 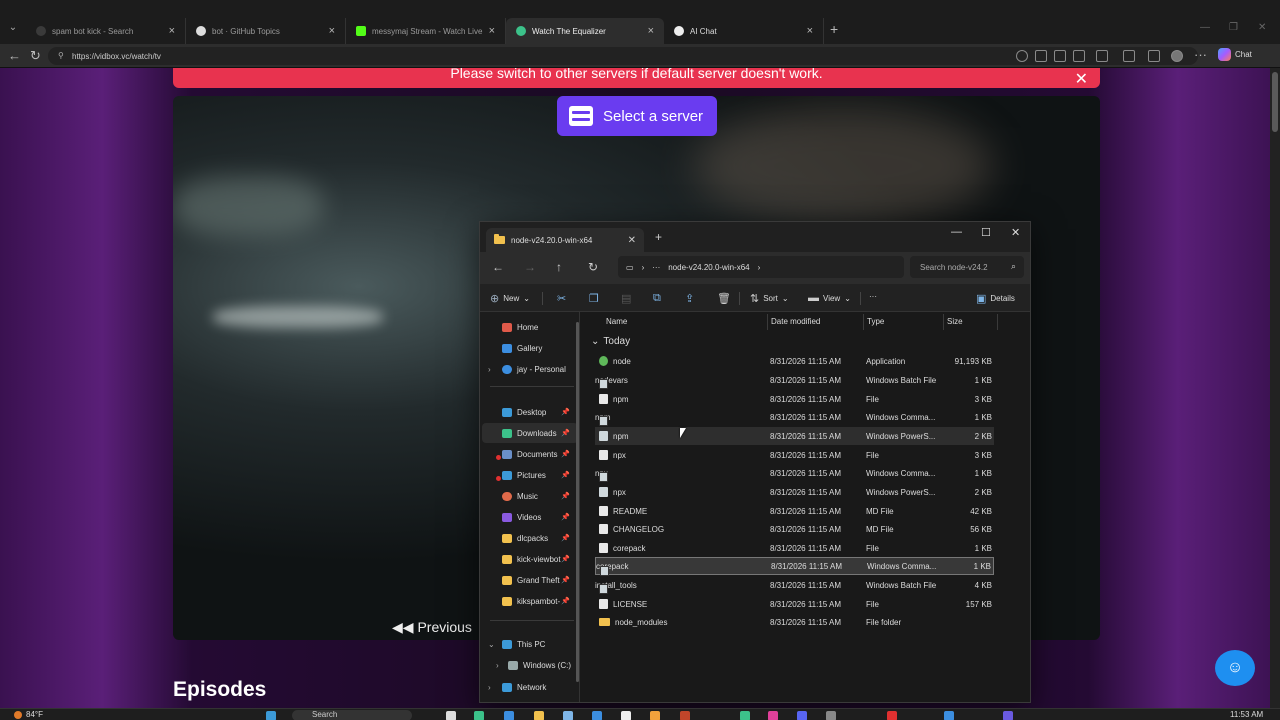 I want to click on column-header-date: Date modified, so click(x=795, y=321).